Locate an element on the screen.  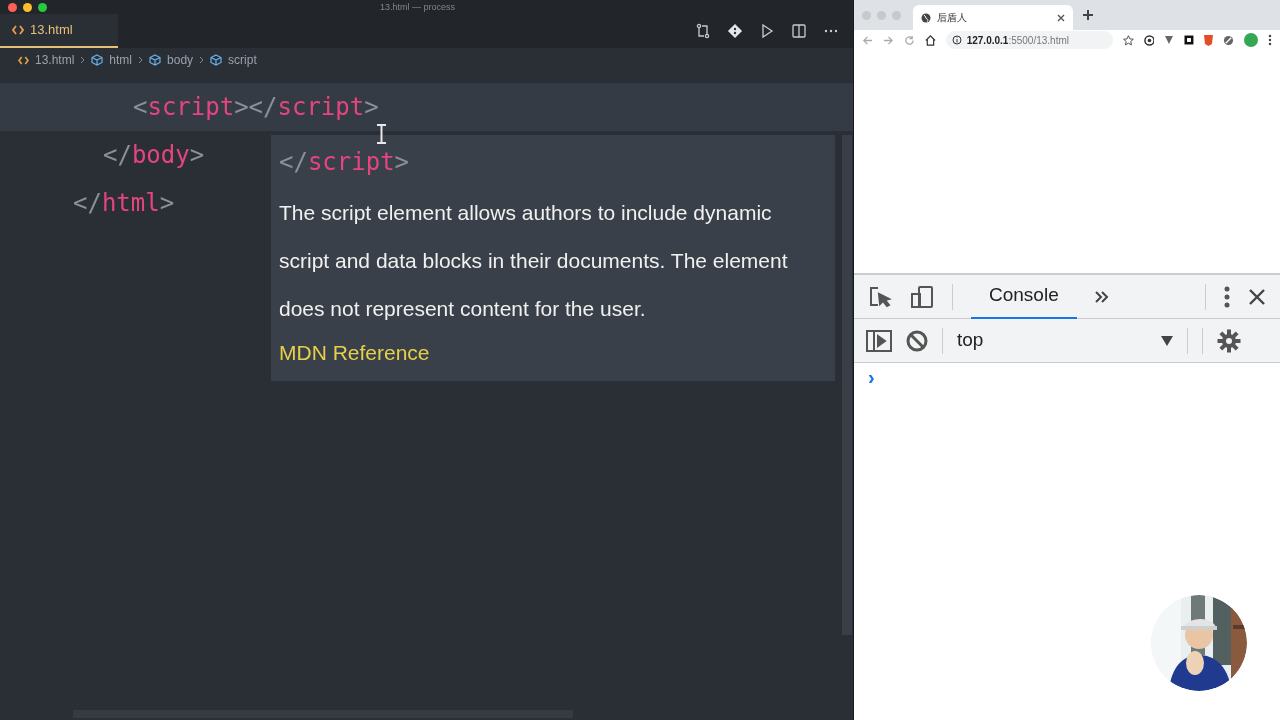
editor-tab: 13.html is located at coordinates (59, 31).